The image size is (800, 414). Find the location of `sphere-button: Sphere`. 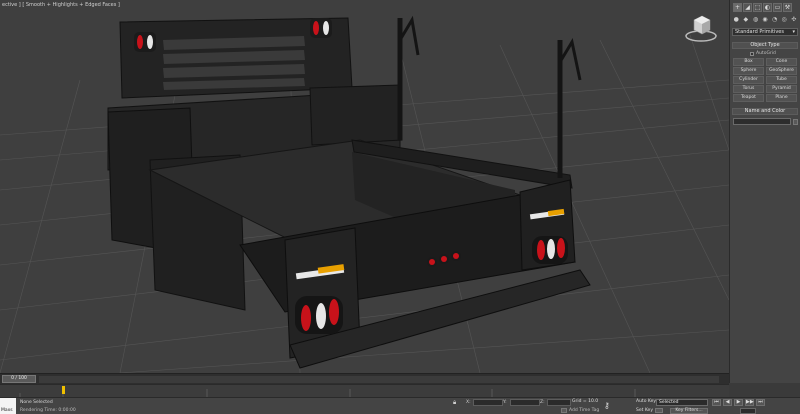

sphere-button: Sphere is located at coordinates (748, 71).